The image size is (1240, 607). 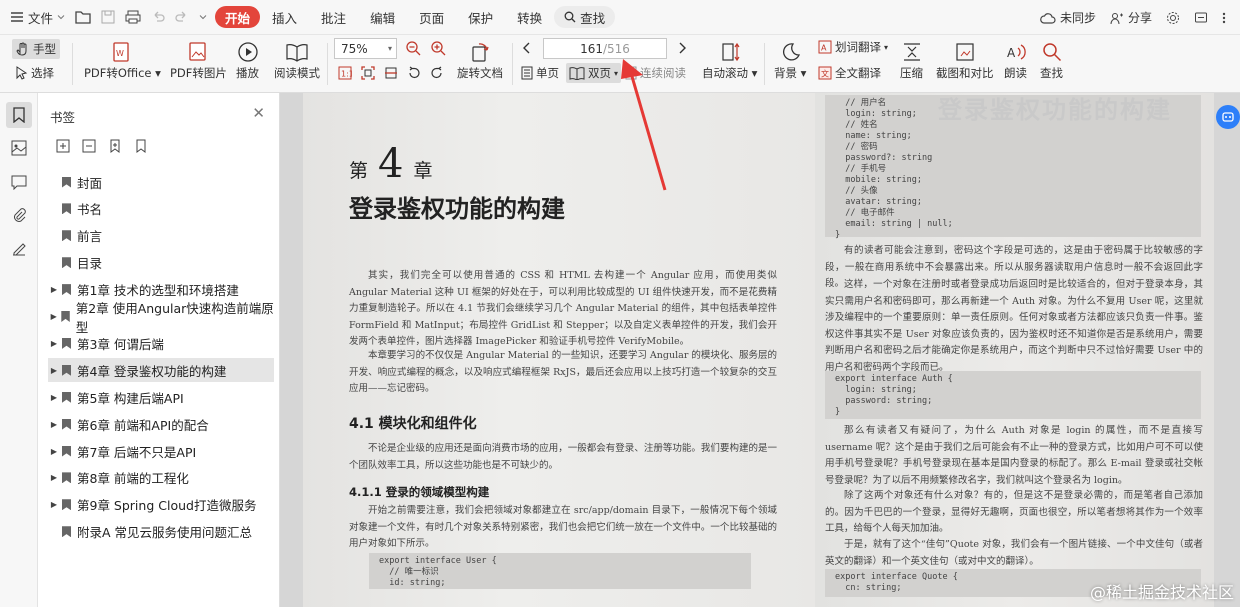 I want to click on bookmark-item: ▶ 第9章 Spring Cloud打造微服务, so click(x=161, y=505).